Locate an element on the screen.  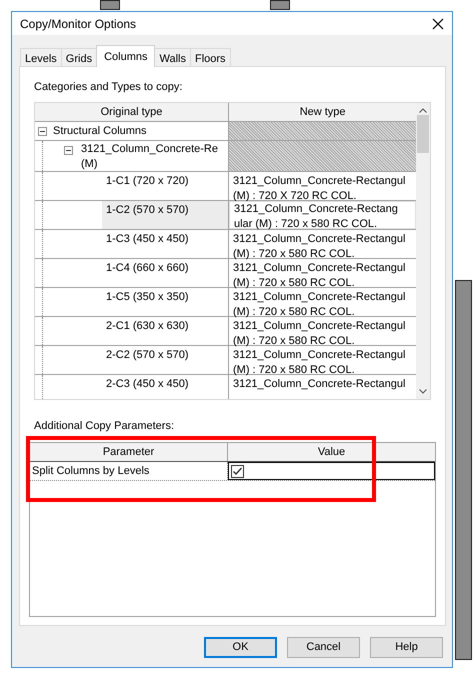
close-icon is located at coordinates (438, 24).